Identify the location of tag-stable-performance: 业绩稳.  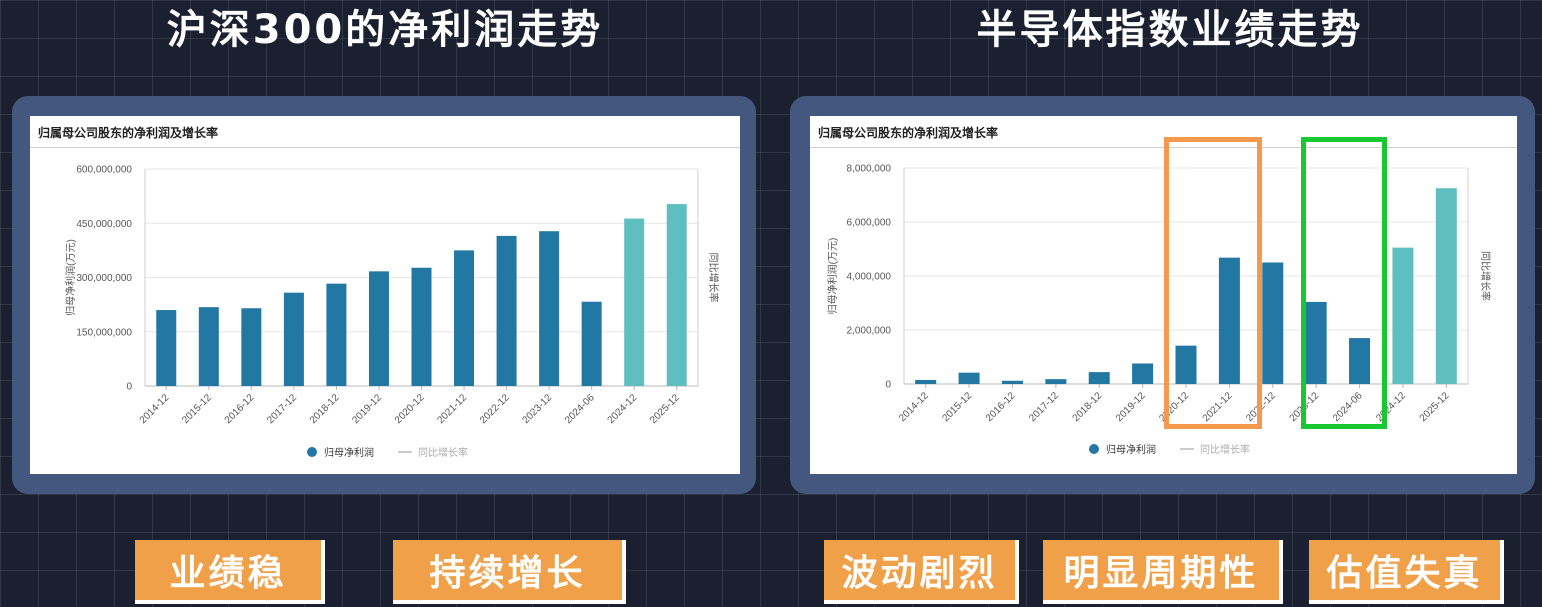
(230, 572).